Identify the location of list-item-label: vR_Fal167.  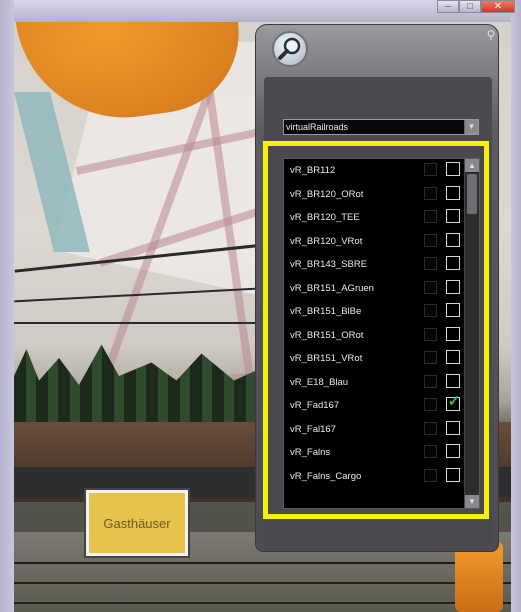
(313, 429).